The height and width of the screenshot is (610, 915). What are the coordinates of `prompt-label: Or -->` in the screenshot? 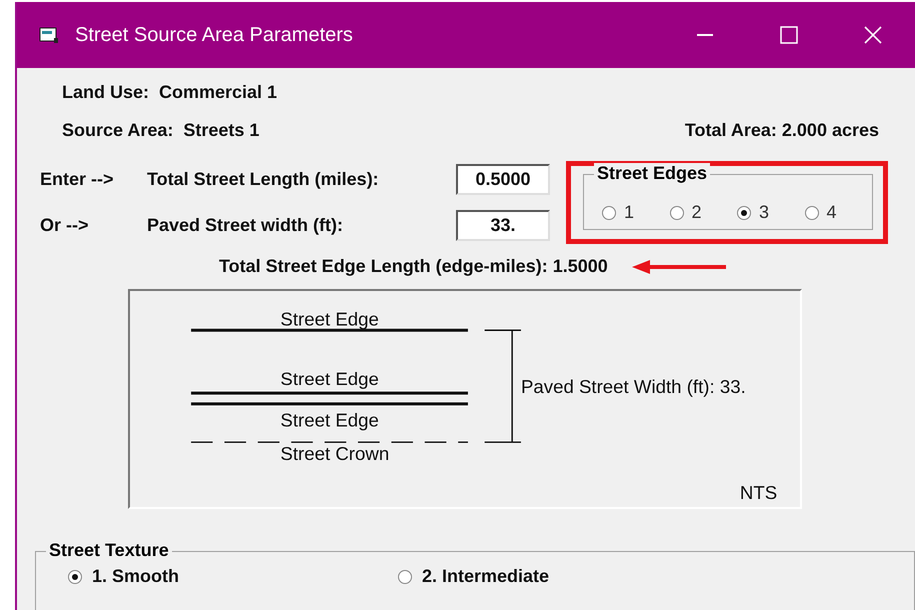 It's located at (65, 225).